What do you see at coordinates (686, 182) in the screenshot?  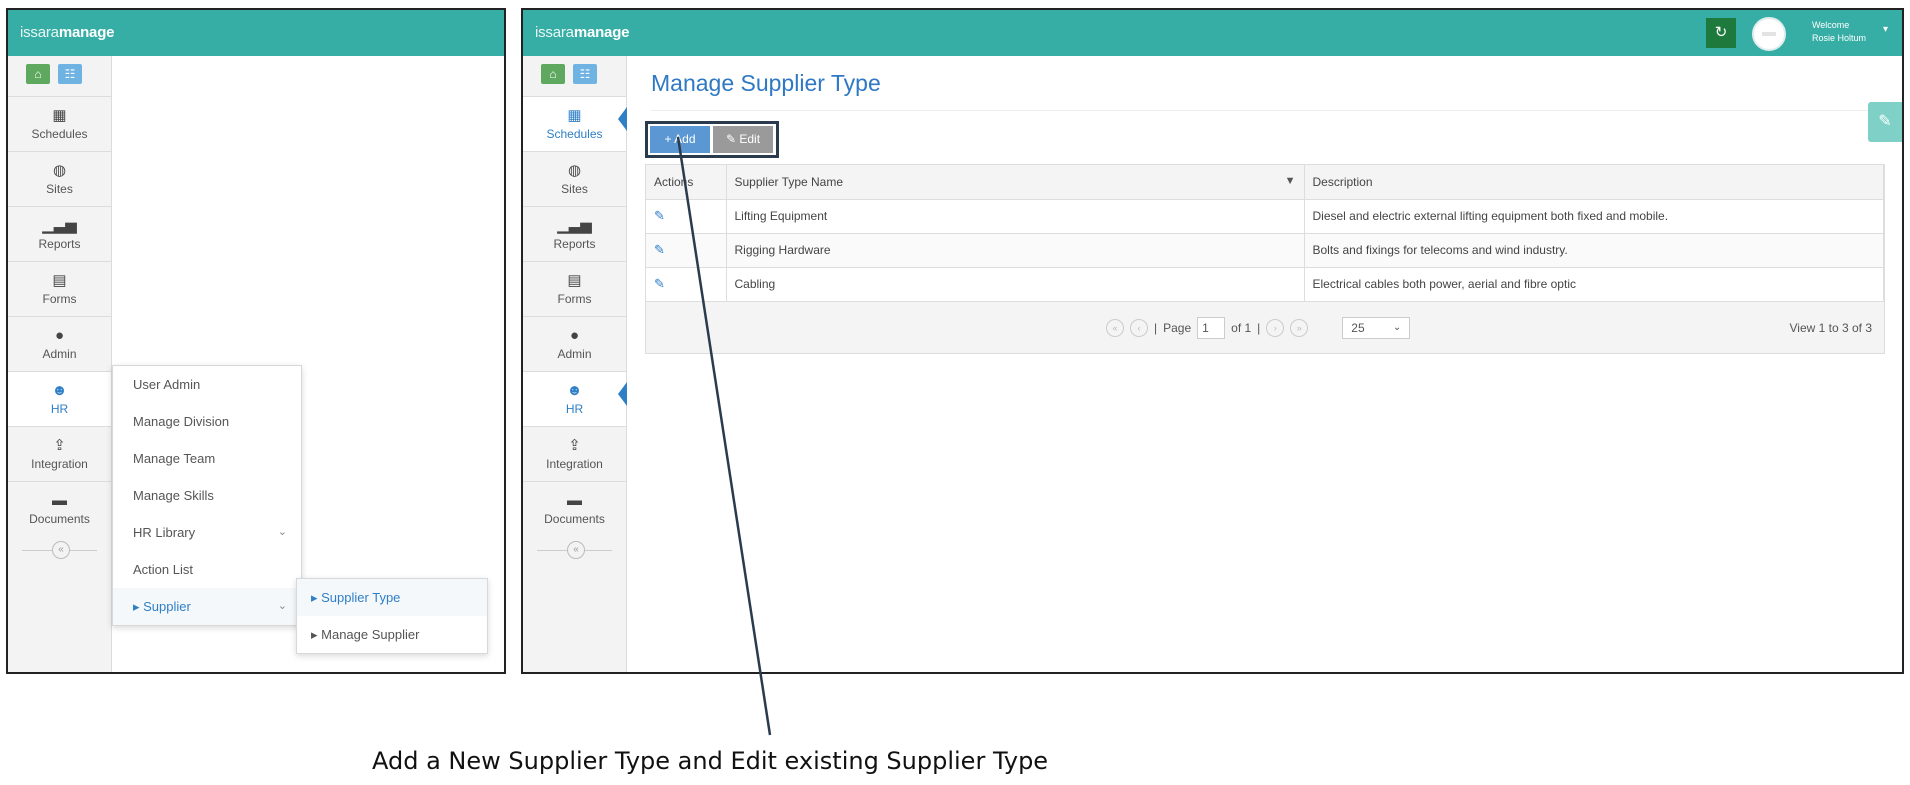 I see `column-header-actions: Actions` at bounding box center [686, 182].